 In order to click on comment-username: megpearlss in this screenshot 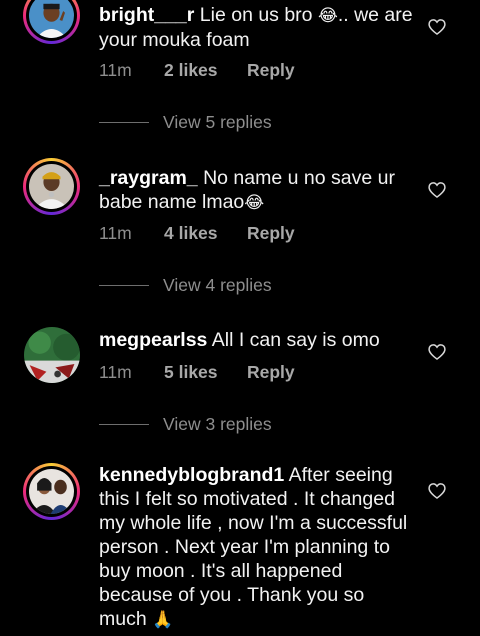, I will do `click(153, 340)`.